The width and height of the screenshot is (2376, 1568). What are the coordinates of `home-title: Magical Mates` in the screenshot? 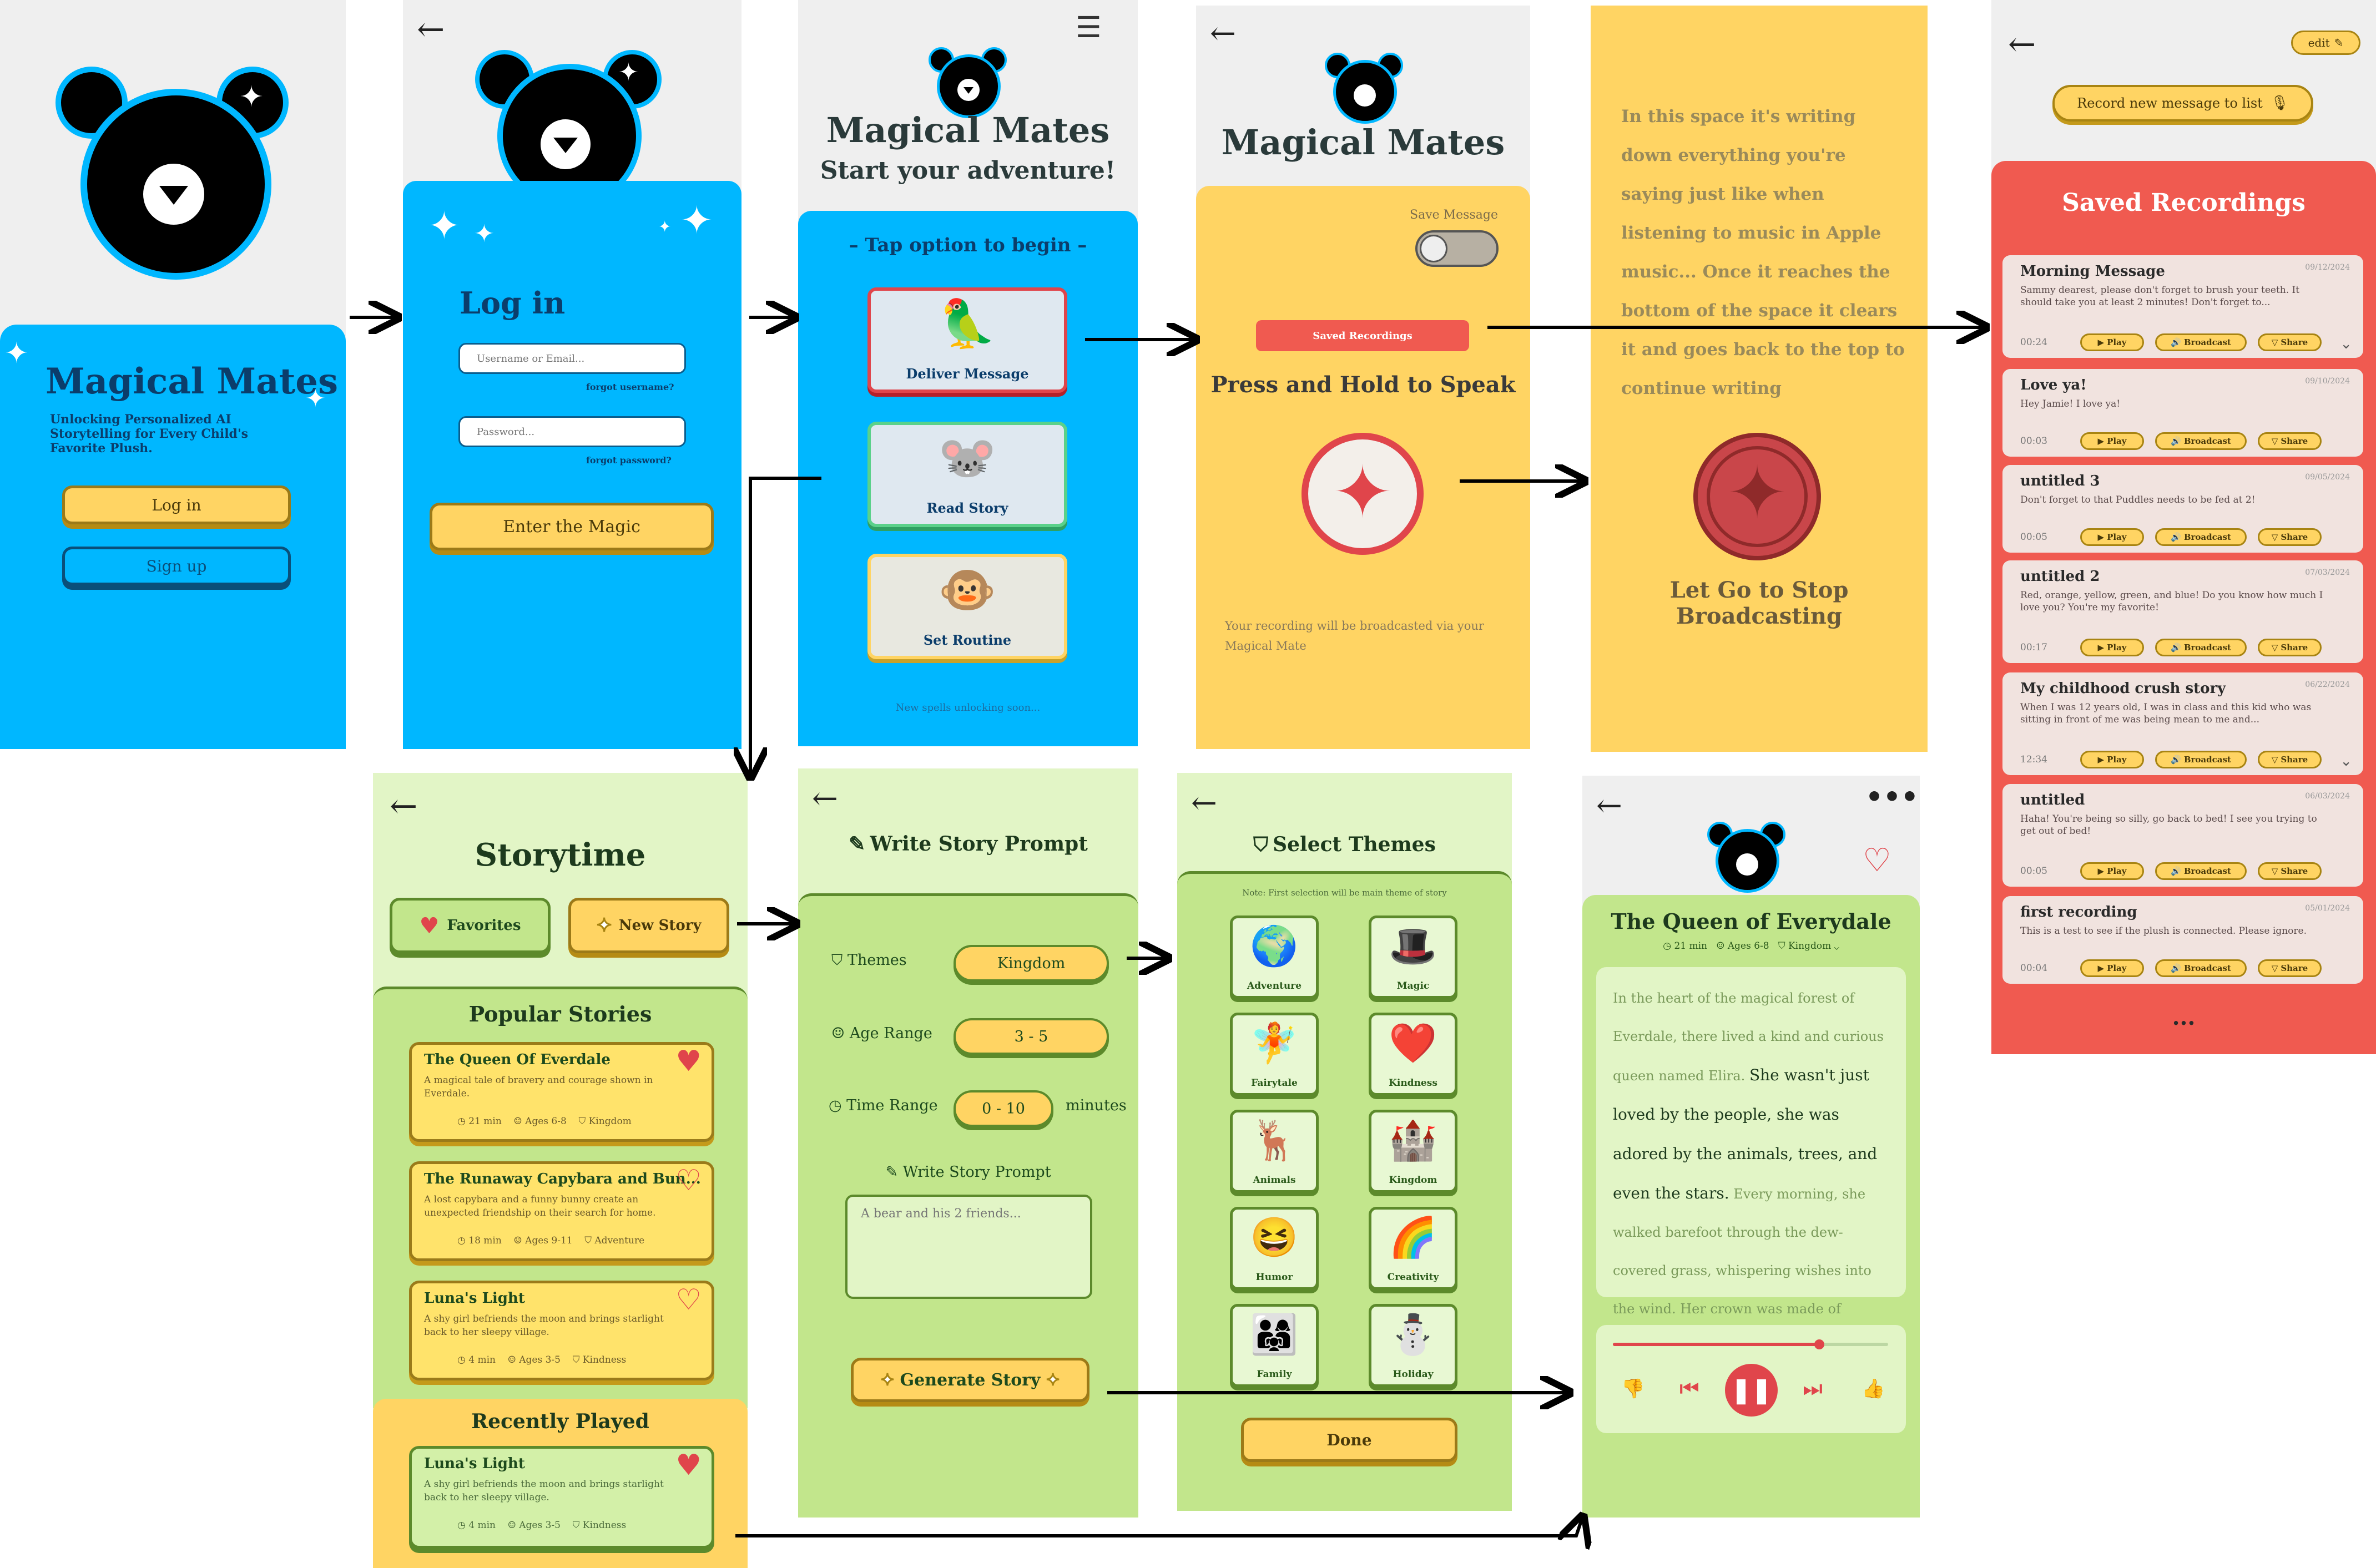 It's located at (968, 130).